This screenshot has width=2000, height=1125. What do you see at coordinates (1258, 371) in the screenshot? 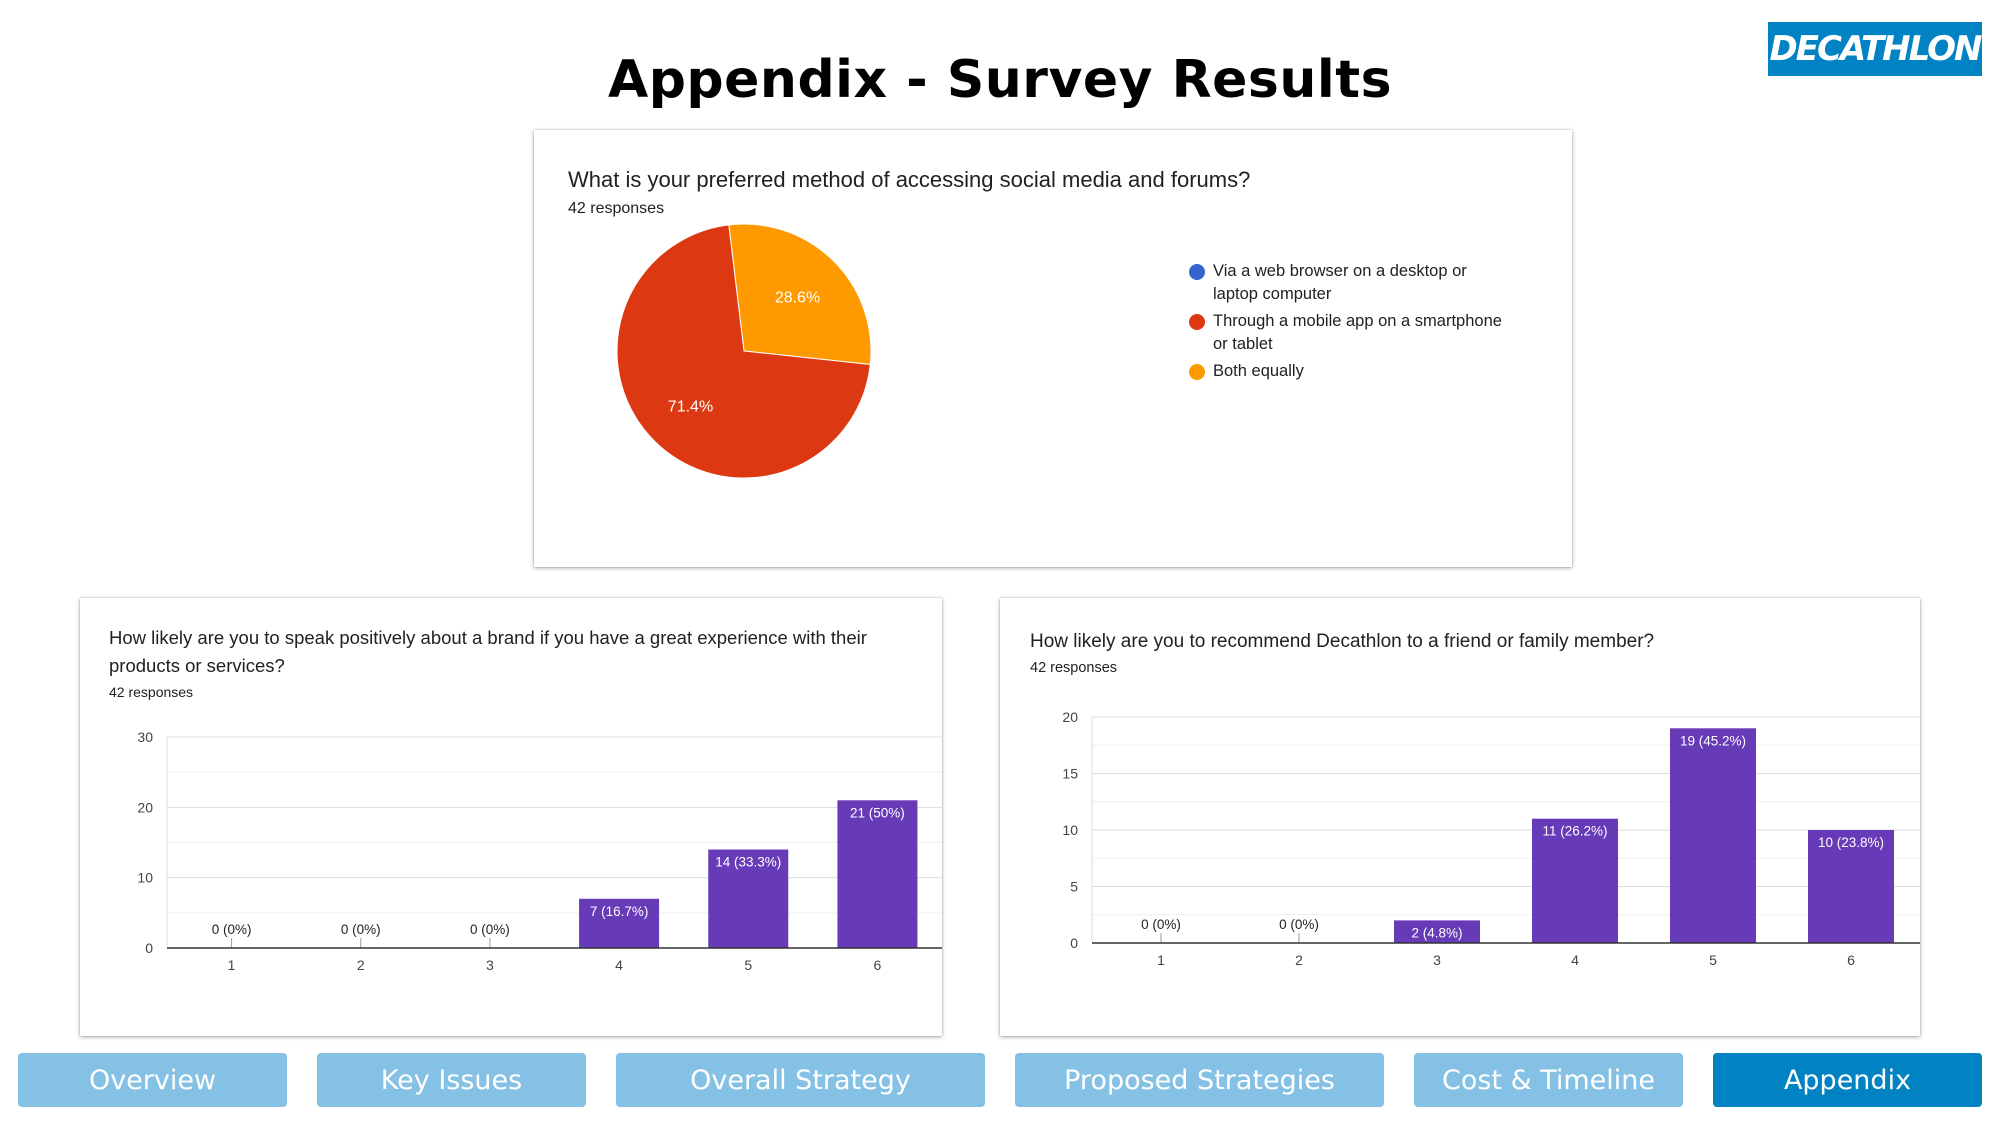
I see `legend-label: Both equally` at bounding box center [1258, 371].